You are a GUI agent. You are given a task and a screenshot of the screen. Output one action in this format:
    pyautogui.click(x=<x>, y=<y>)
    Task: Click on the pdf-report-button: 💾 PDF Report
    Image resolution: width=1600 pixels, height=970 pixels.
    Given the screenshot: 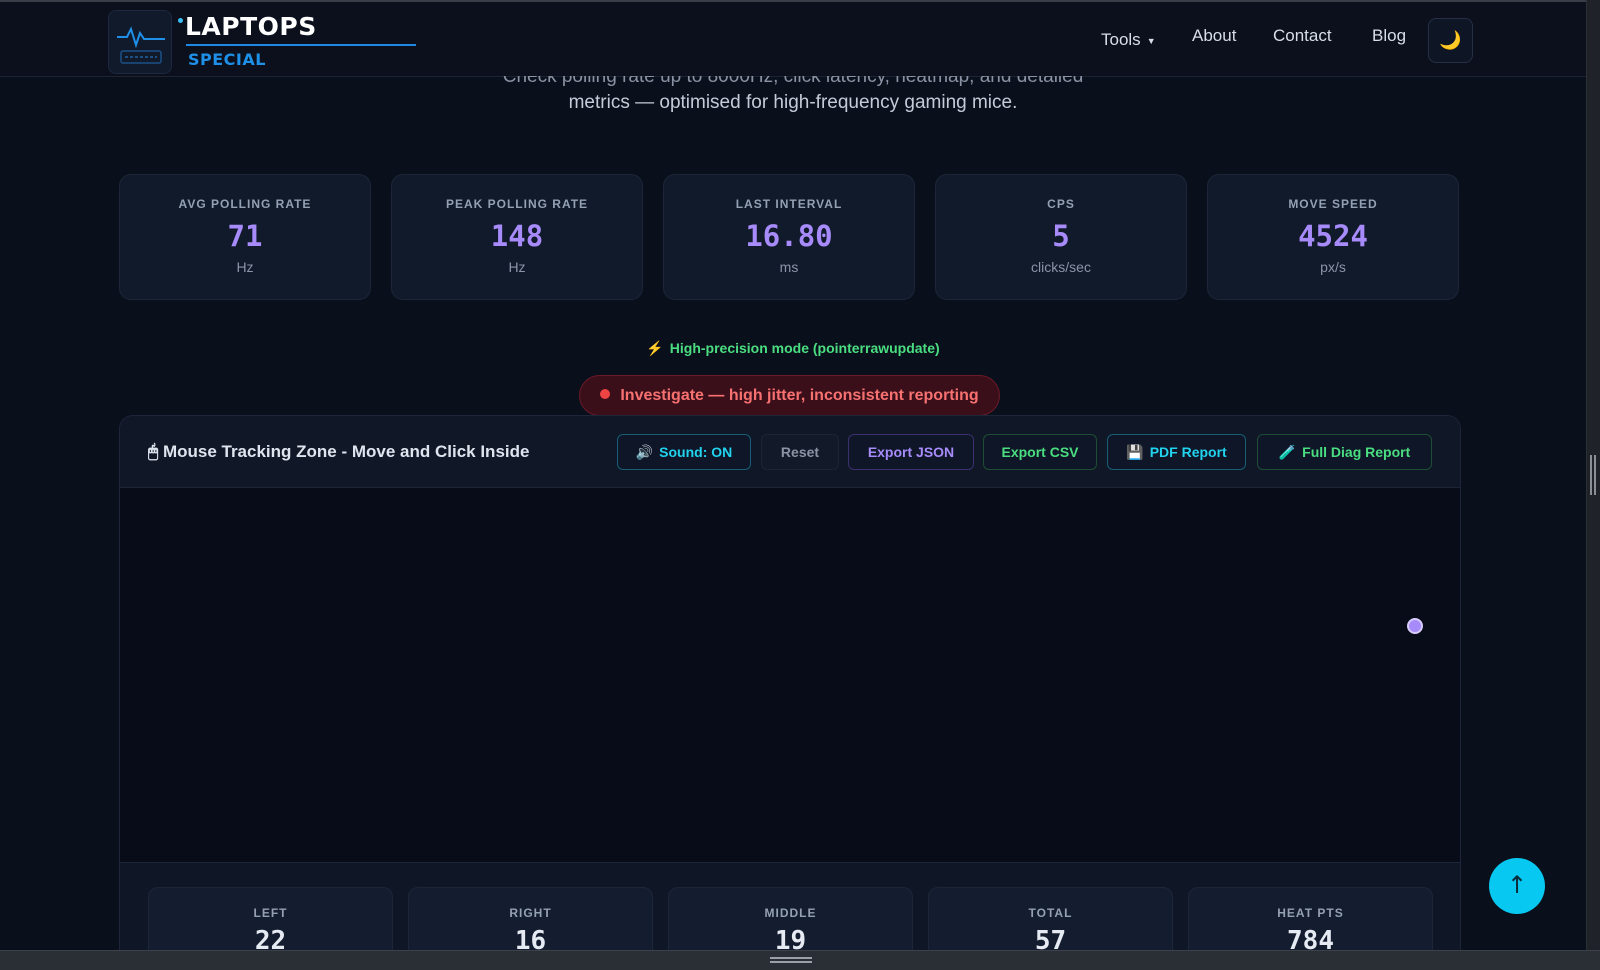 What is the action you would take?
    pyautogui.click(x=1176, y=452)
    